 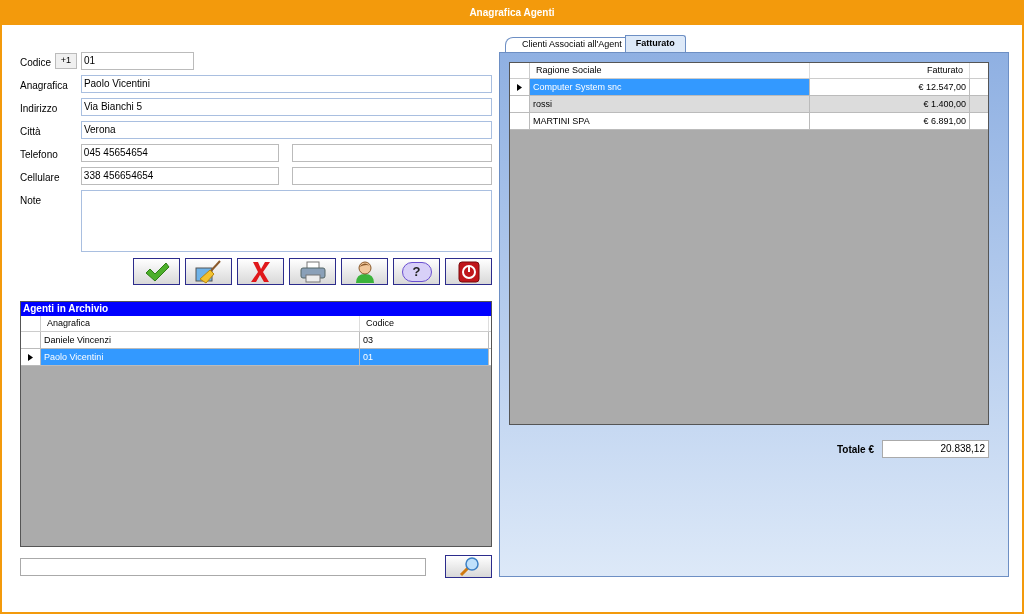 What do you see at coordinates (137, 61) in the screenshot?
I see `code-field: 01` at bounding box center [137, 61].